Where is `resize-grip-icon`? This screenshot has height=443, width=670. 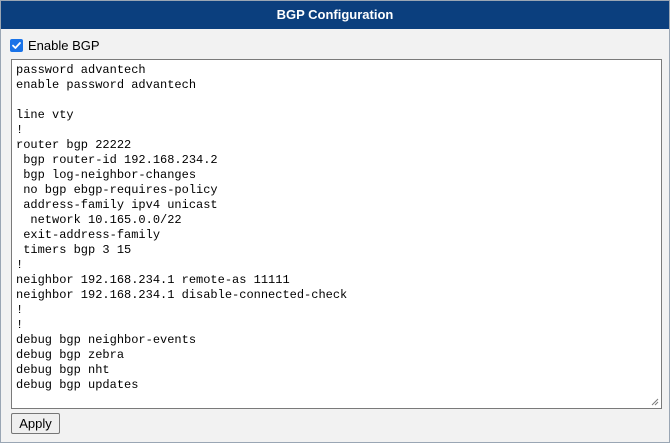 resize-grip-icon is located at coordinates (655, 402).